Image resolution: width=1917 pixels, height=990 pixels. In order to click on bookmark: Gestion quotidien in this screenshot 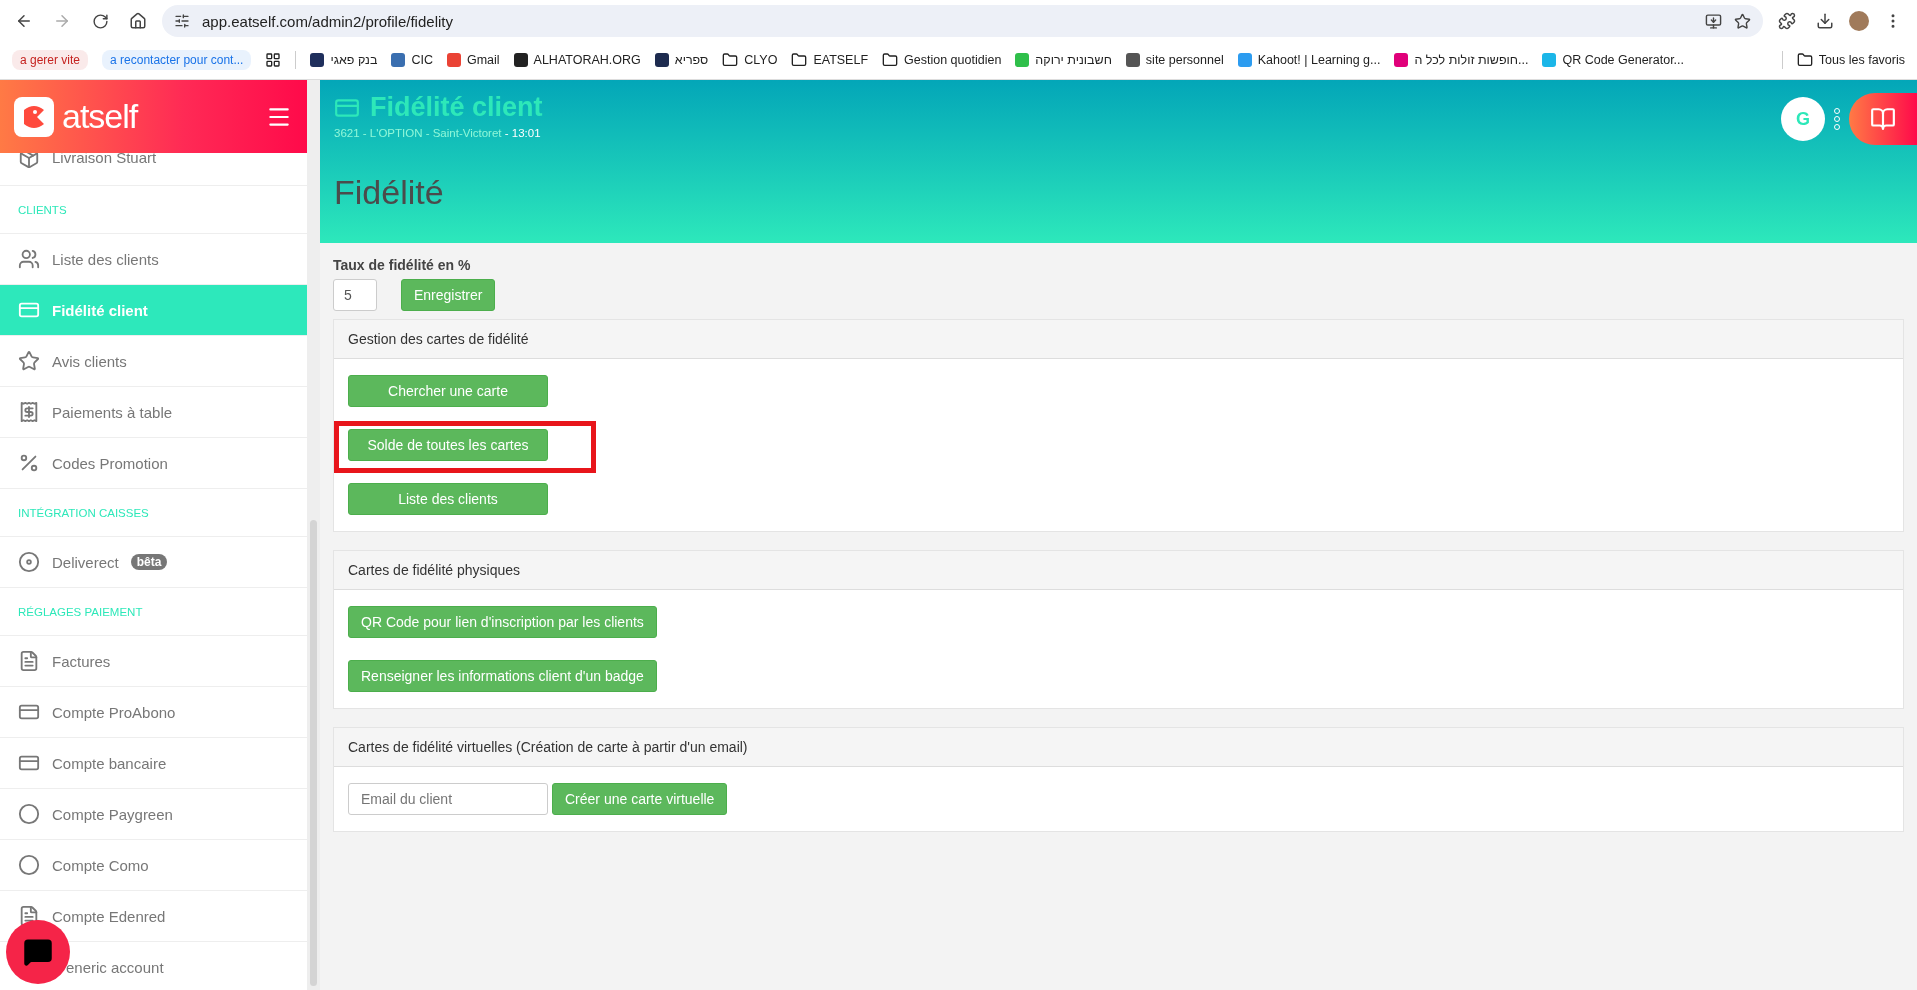, I will do `click(942, 60)`.